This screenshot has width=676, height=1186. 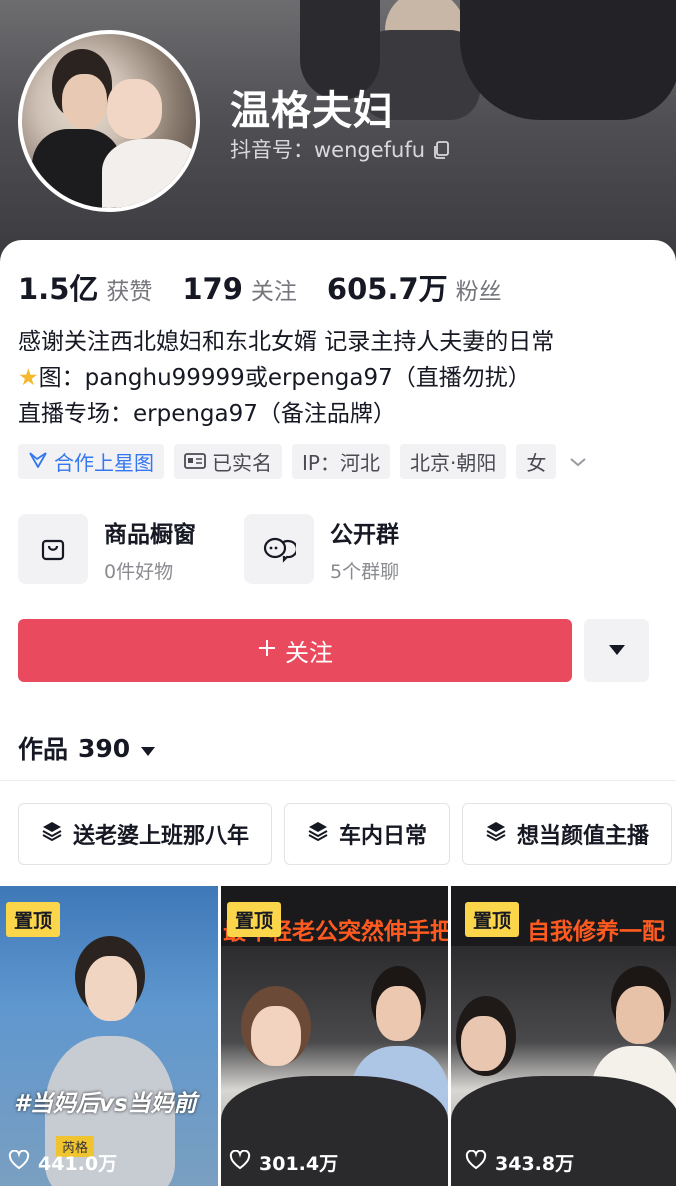 I want to click on collection-chip: 车内日常, so click(x=367, y=834).